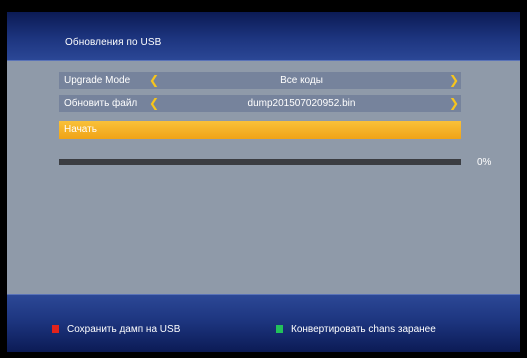  What do you see at coordinates (80, 129) in the screenshot?
I see `start-label: Начать` at bounding box center [80, 129].